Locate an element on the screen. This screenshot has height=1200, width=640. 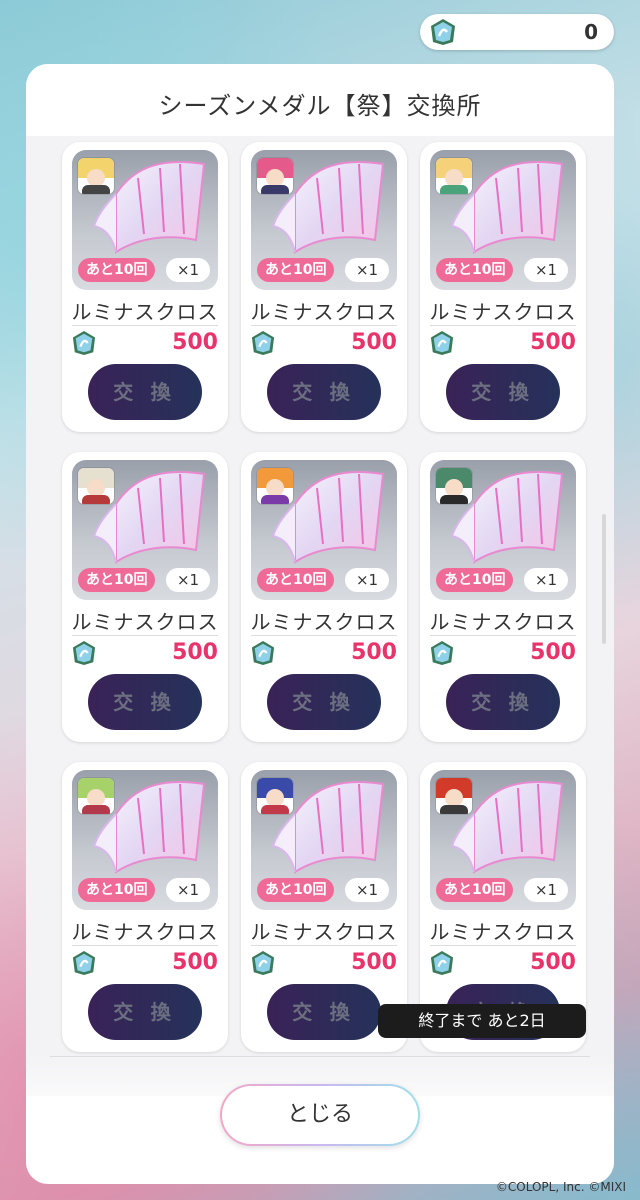
close-button: とじる is located at coordinates (320, 1115).